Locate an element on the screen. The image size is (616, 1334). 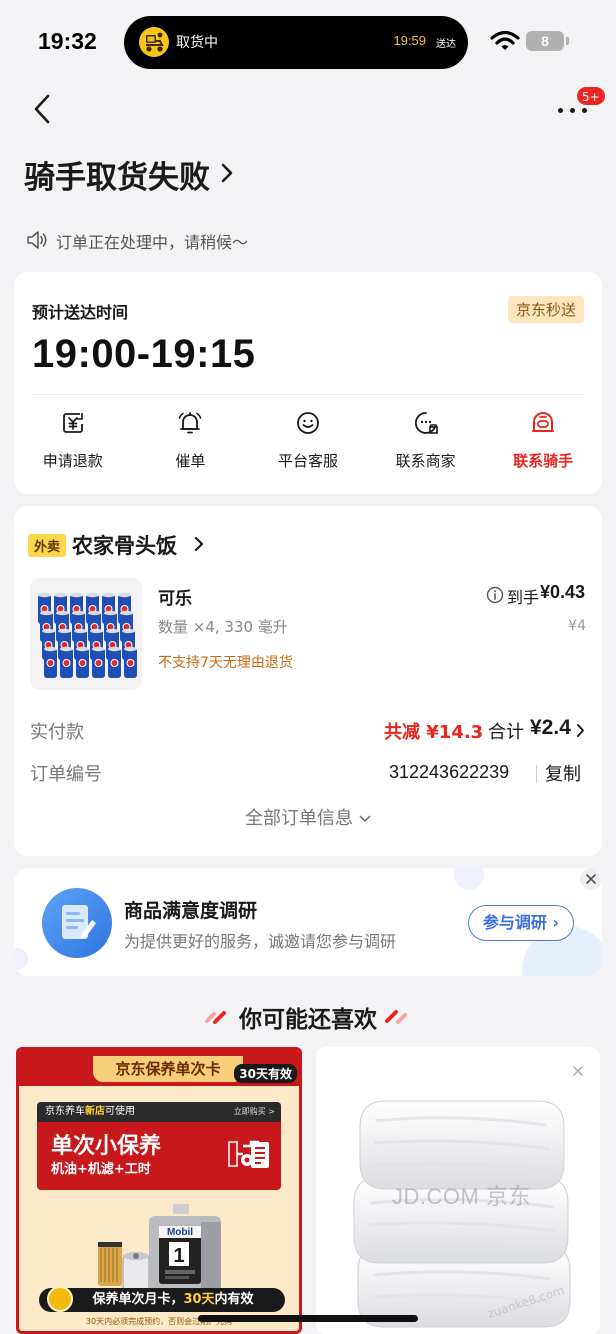
all-order-info-label: 全部订单信息 is located at coordinates (299, 818).